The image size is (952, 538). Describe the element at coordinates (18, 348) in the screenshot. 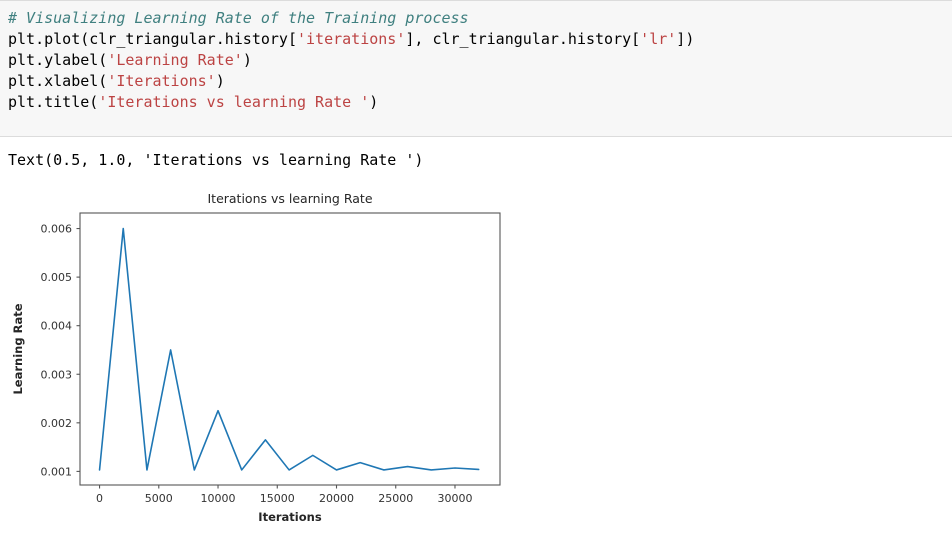

I see `y-axis-label: Learning Rate` at that location.